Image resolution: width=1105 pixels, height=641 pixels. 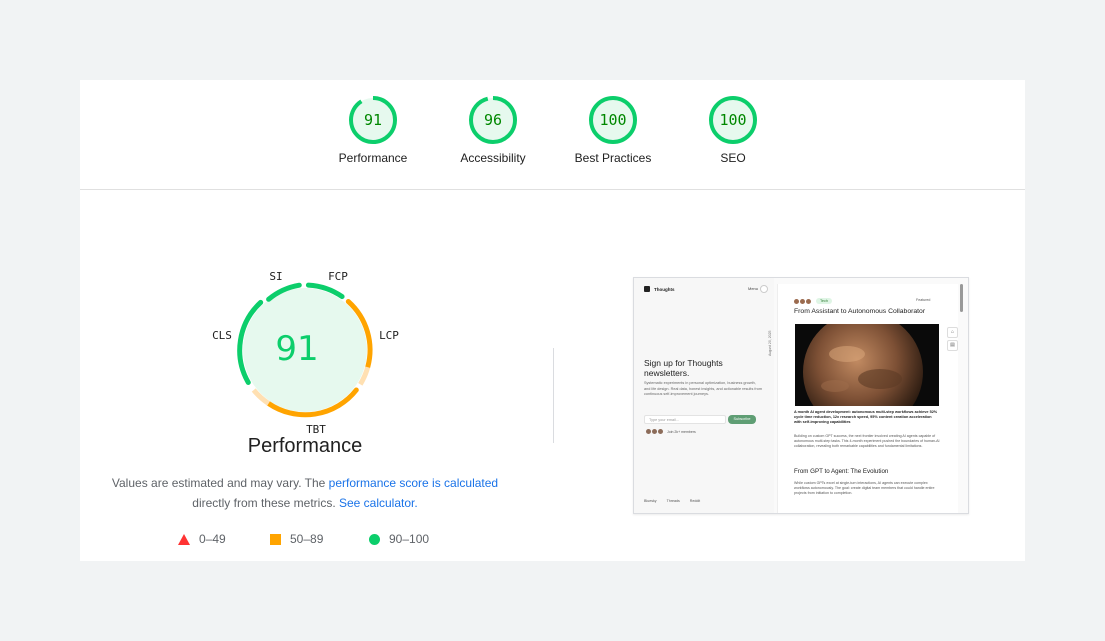 I want to click on logo-icon, so click(x=647, y=289).